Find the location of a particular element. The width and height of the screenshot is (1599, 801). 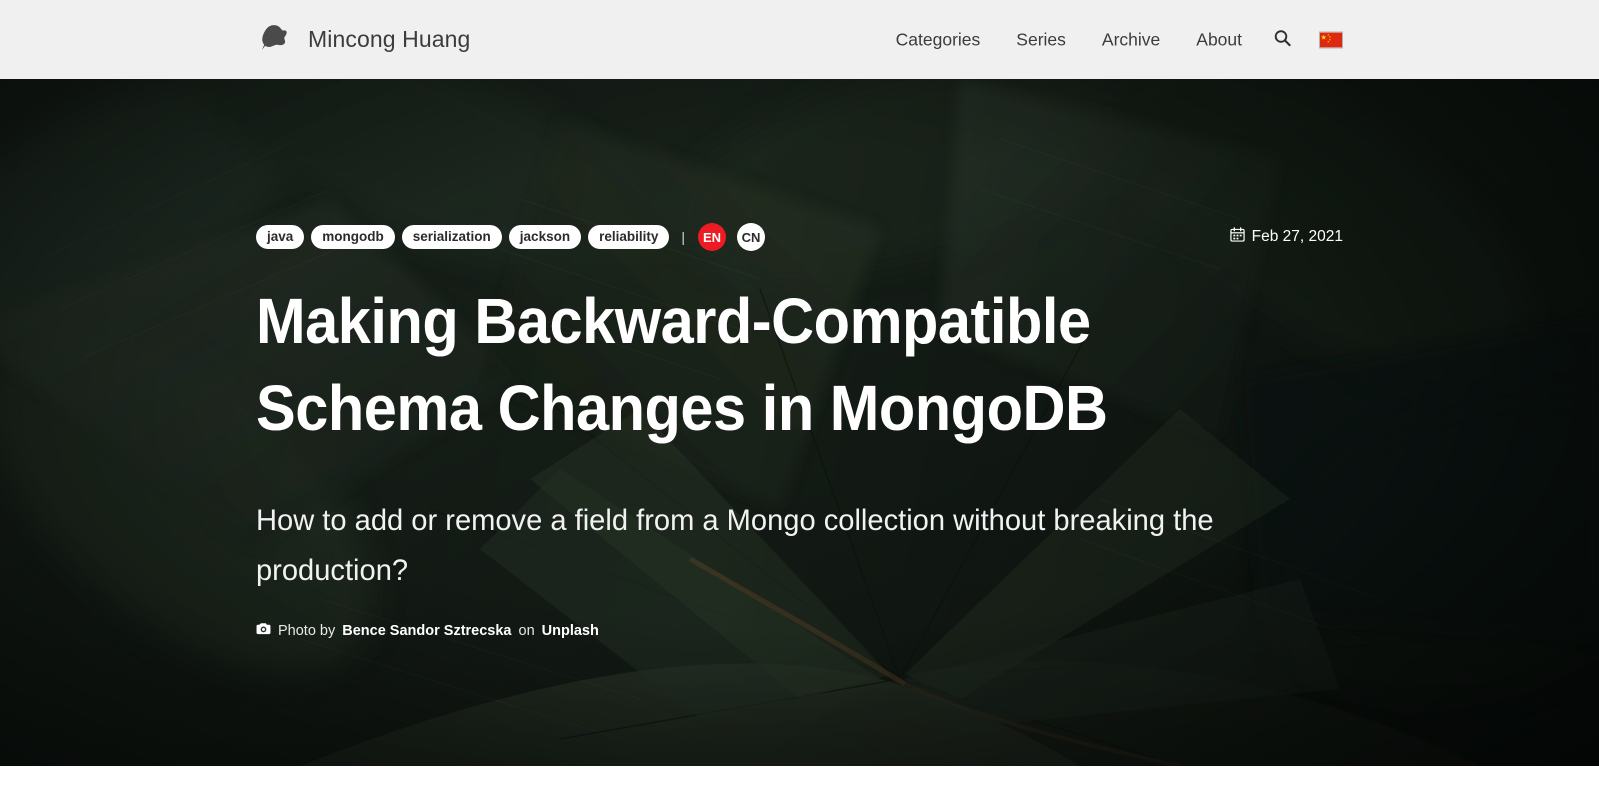

tag-java: java is located at coordinates (280, 237).